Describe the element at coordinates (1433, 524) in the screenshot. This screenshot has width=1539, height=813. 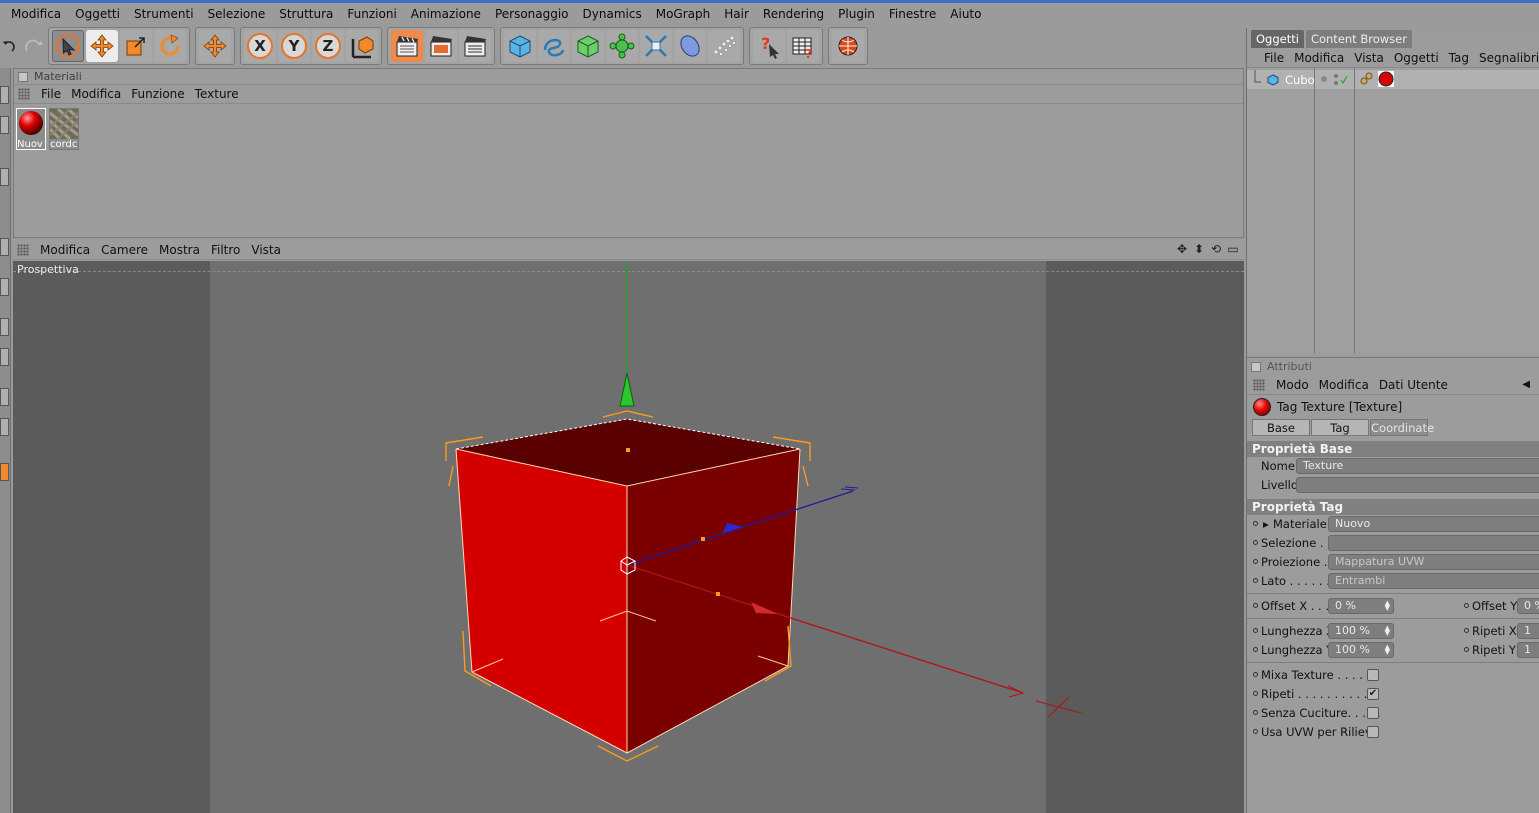
I see `materiale-field: Nuovo` at that location.